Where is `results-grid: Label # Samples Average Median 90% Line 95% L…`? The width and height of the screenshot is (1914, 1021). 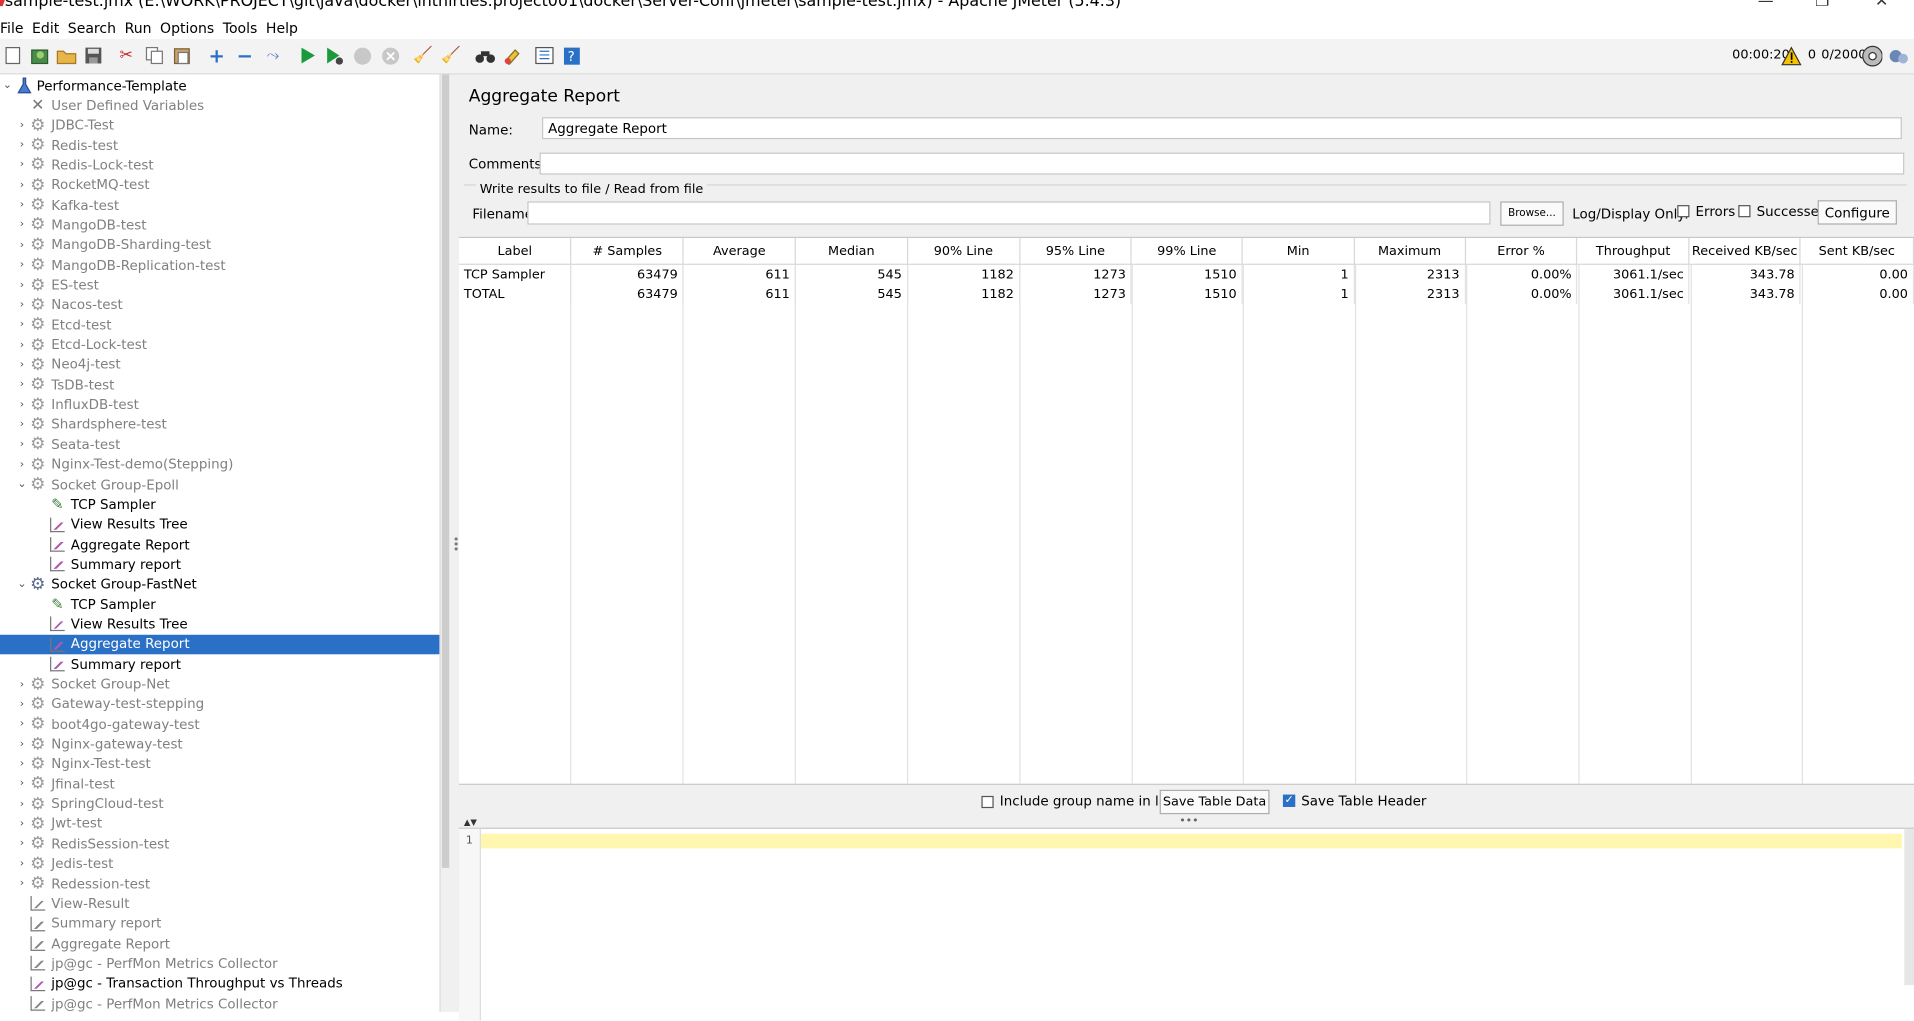
results-grid: Label # Samples Average Median 90% Line 95% L… is located at coordinates (1186, 271).